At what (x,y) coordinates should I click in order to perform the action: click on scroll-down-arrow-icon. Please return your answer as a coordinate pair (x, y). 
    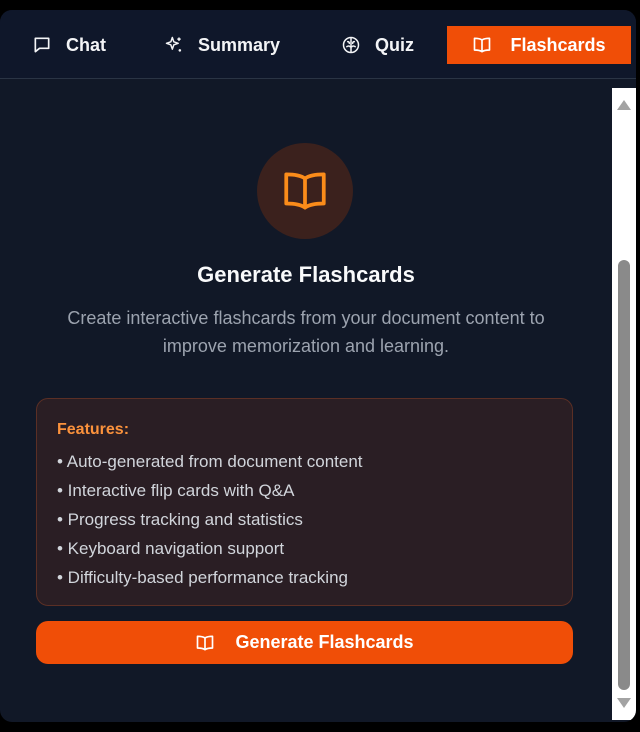
    Looking at the image, I should click on (624, 703).